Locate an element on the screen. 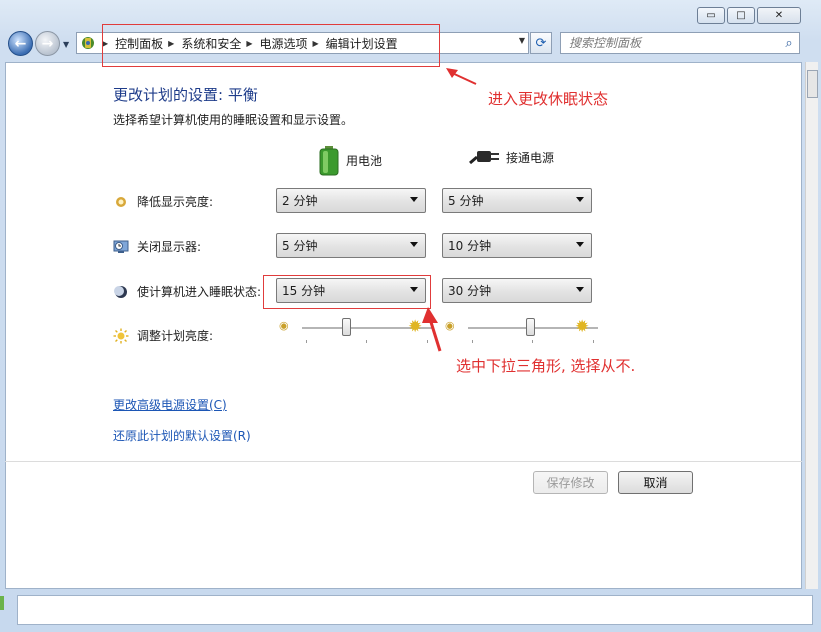 This screenshot has width=821, height=632. refresh-icon: ⟳ is located at coordinates (541, 43).